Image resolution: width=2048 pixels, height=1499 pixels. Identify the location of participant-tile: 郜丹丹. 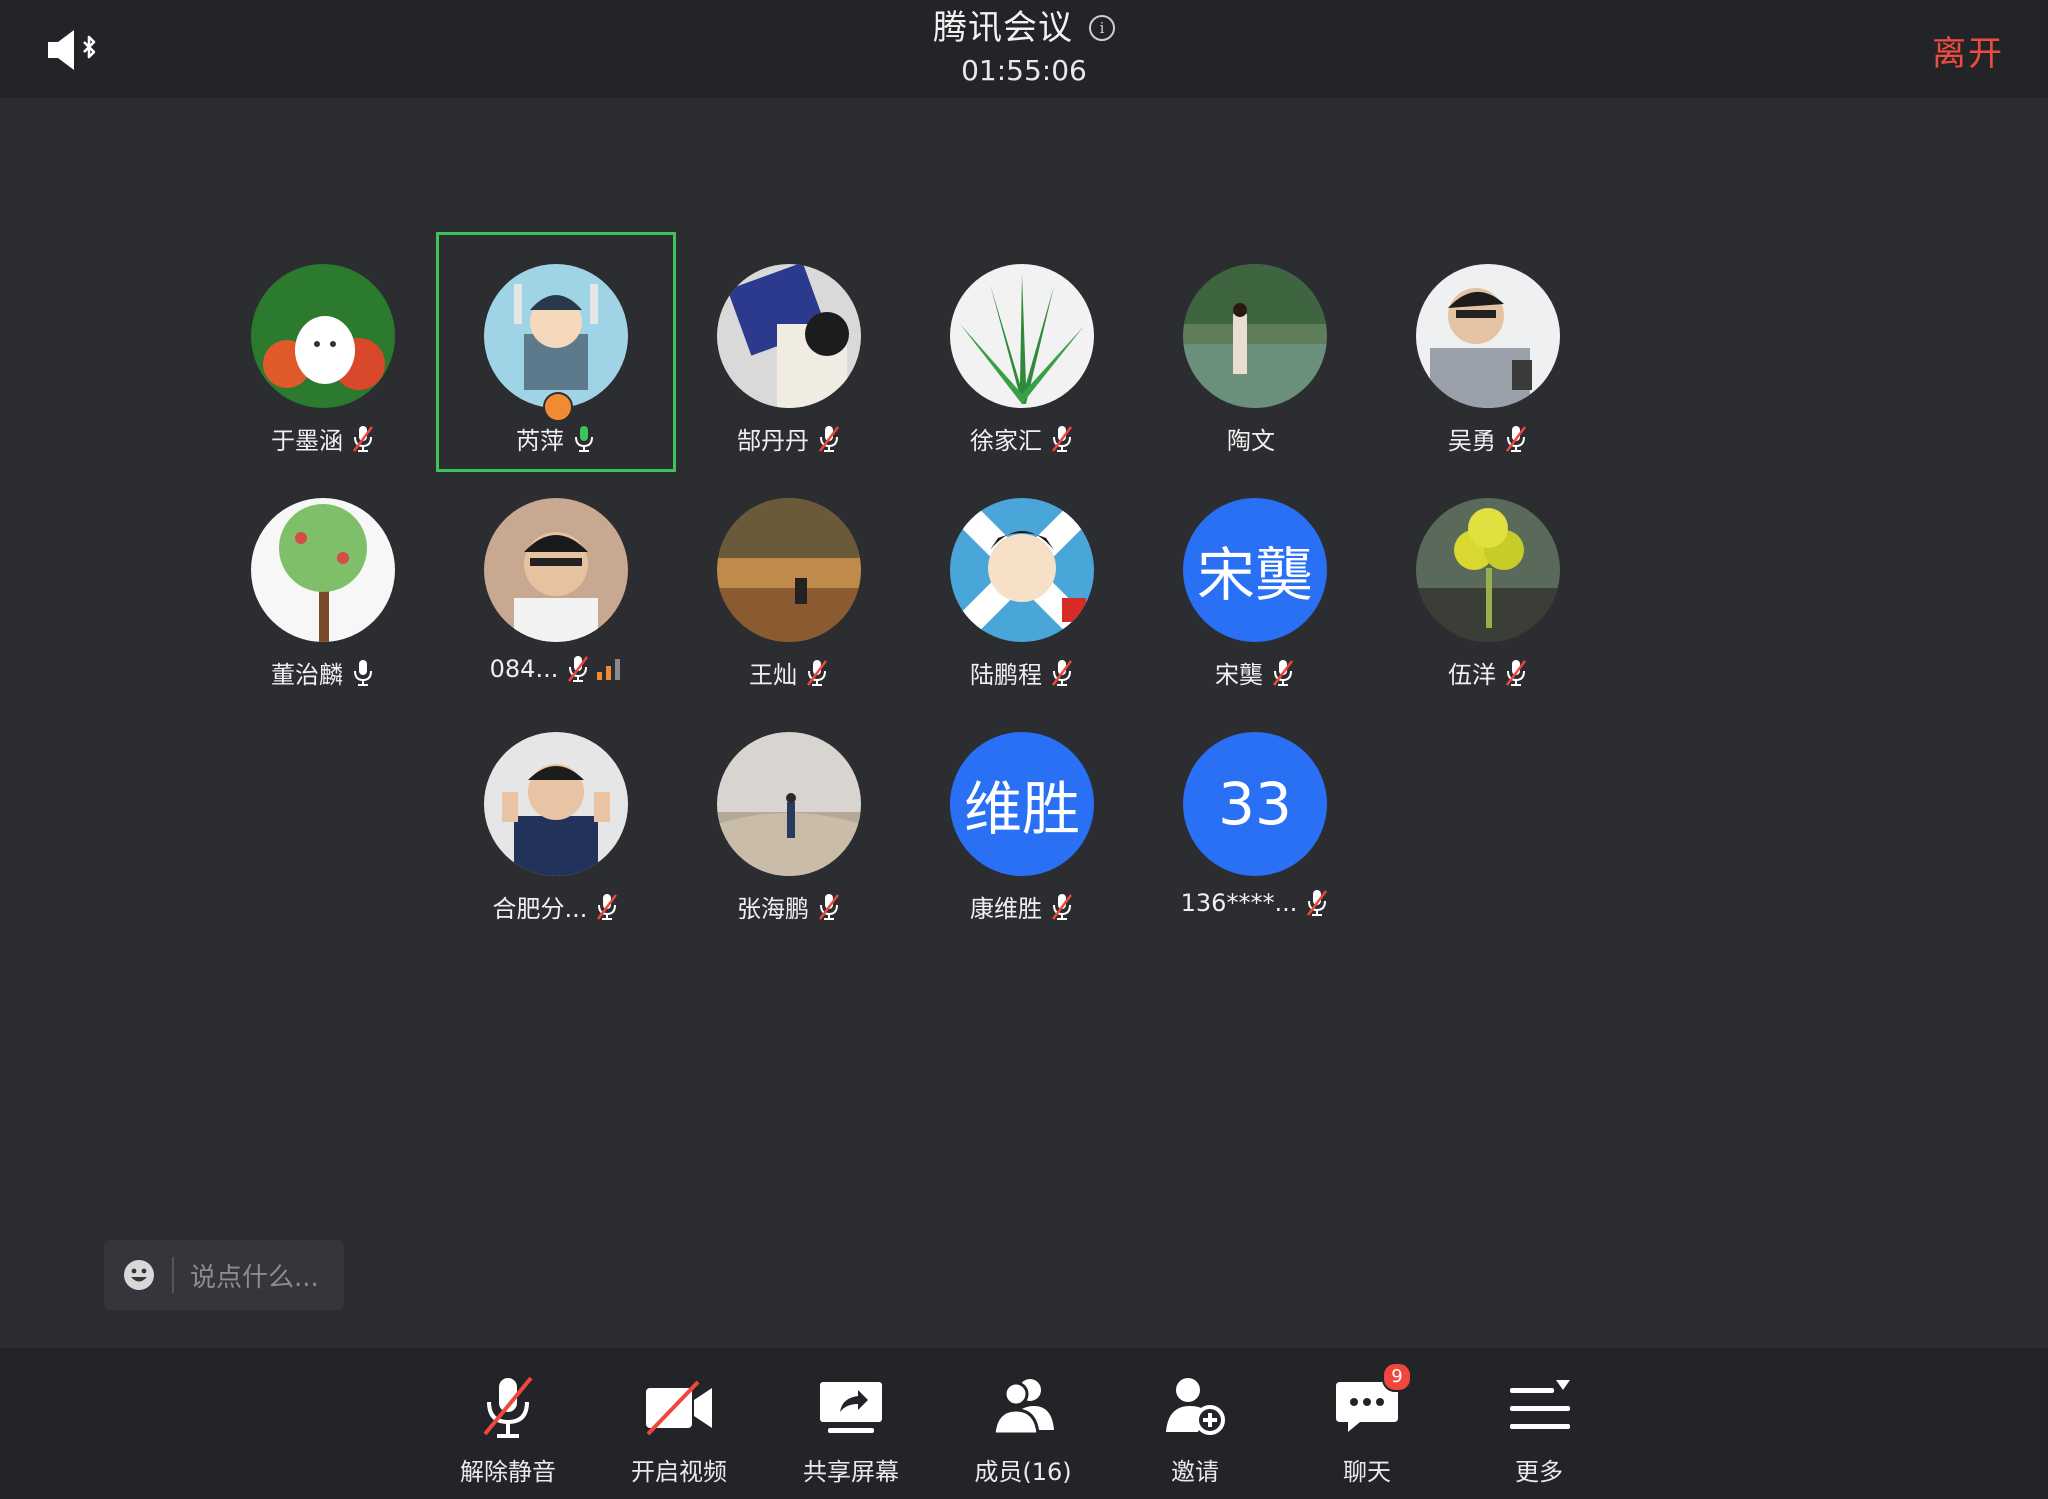
(789, 352).